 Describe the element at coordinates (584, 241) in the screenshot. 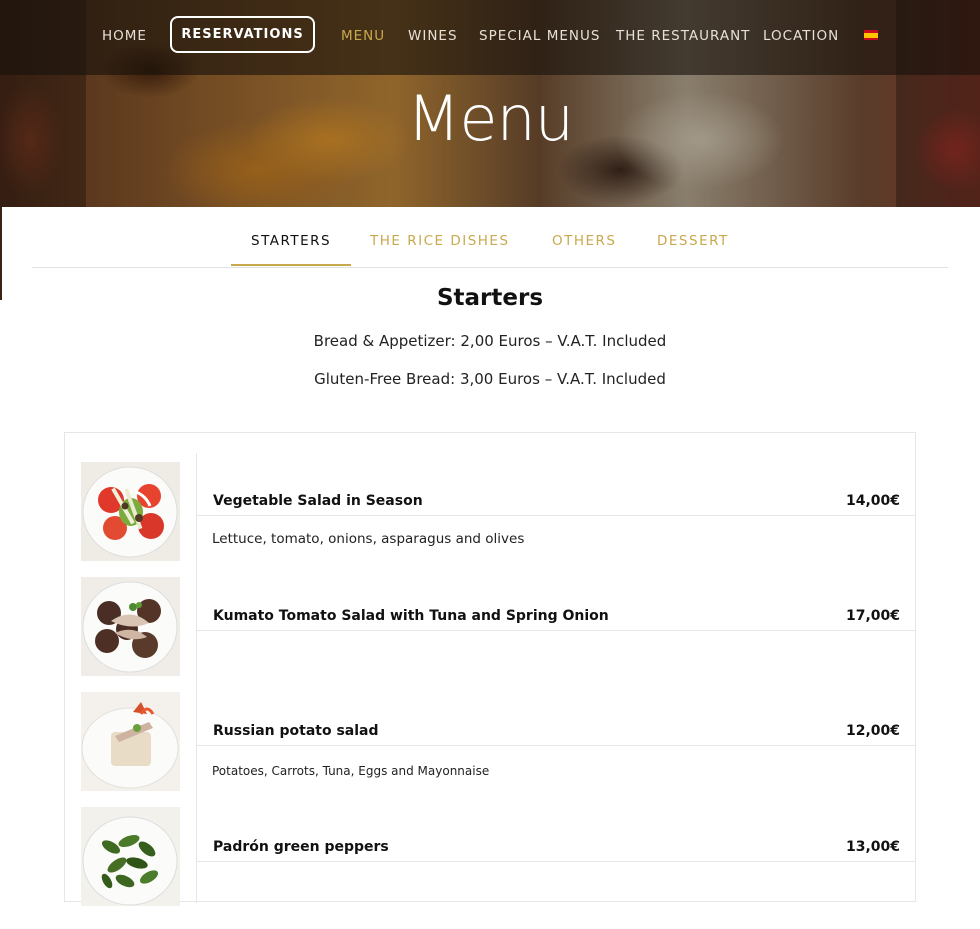

I see `tab-others: OTHERS` at that location.